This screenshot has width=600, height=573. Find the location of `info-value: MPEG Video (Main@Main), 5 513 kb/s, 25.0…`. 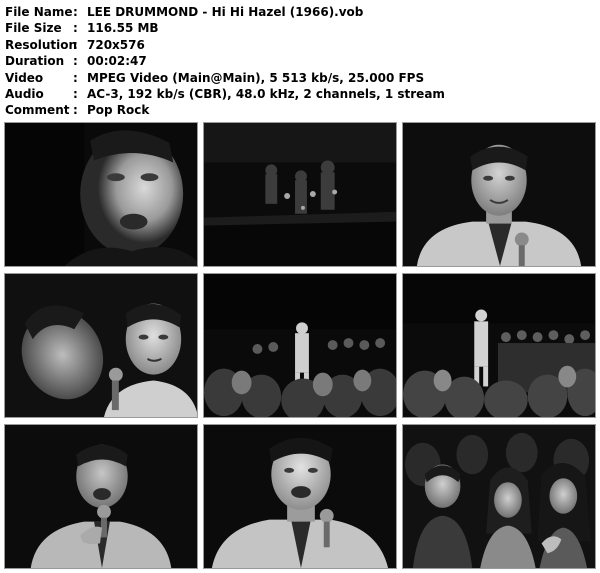

info-value: MPEG Video (Main@Main), 5 513 kb/s, 25.0… is located at coordinates (256, 77).